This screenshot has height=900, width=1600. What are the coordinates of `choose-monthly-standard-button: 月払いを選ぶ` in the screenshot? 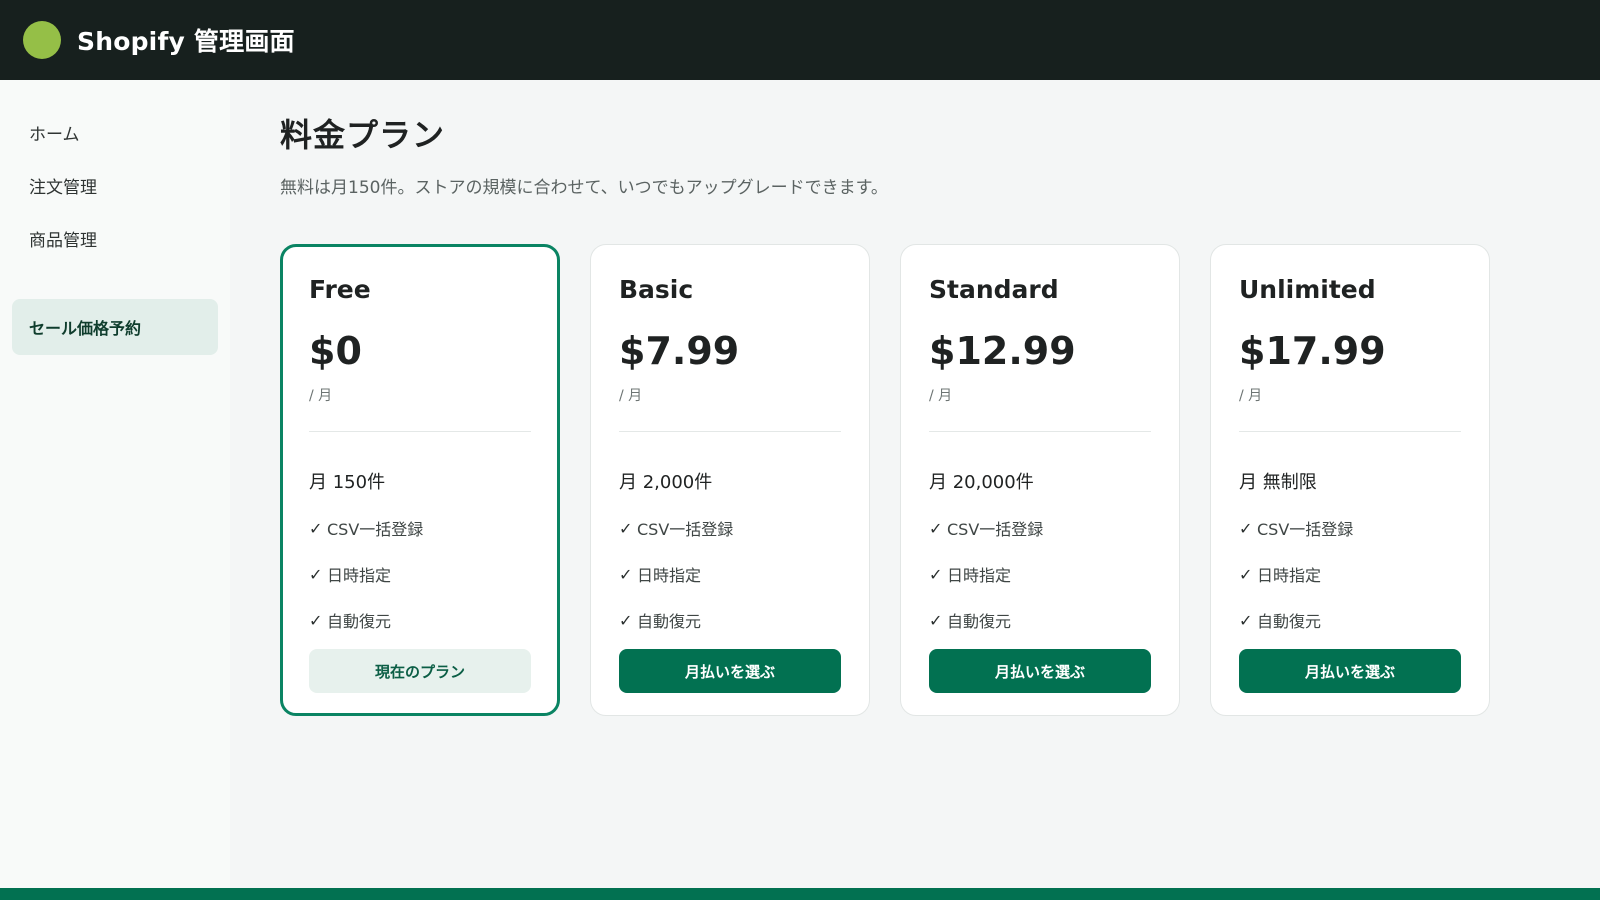 It's located at (1040, 671).